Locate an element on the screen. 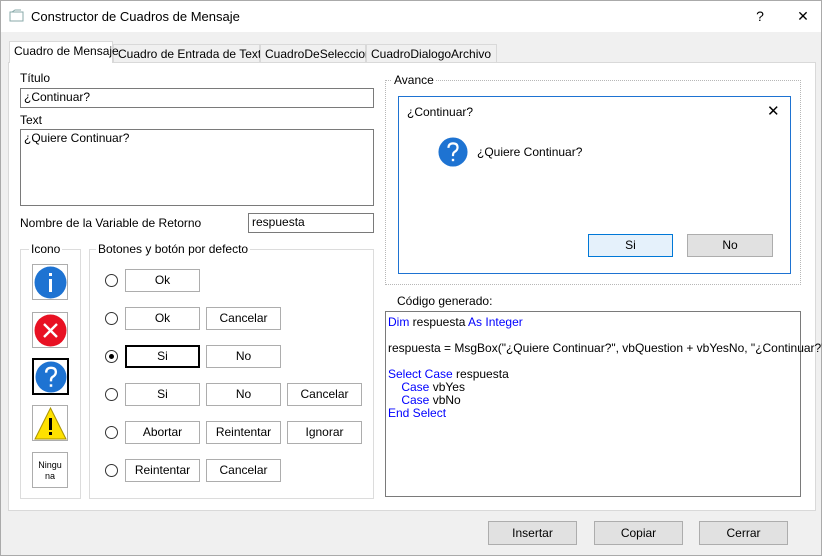  return-var-label: Nombre de la Variable de Retorno is located at coordinates (111, 223).